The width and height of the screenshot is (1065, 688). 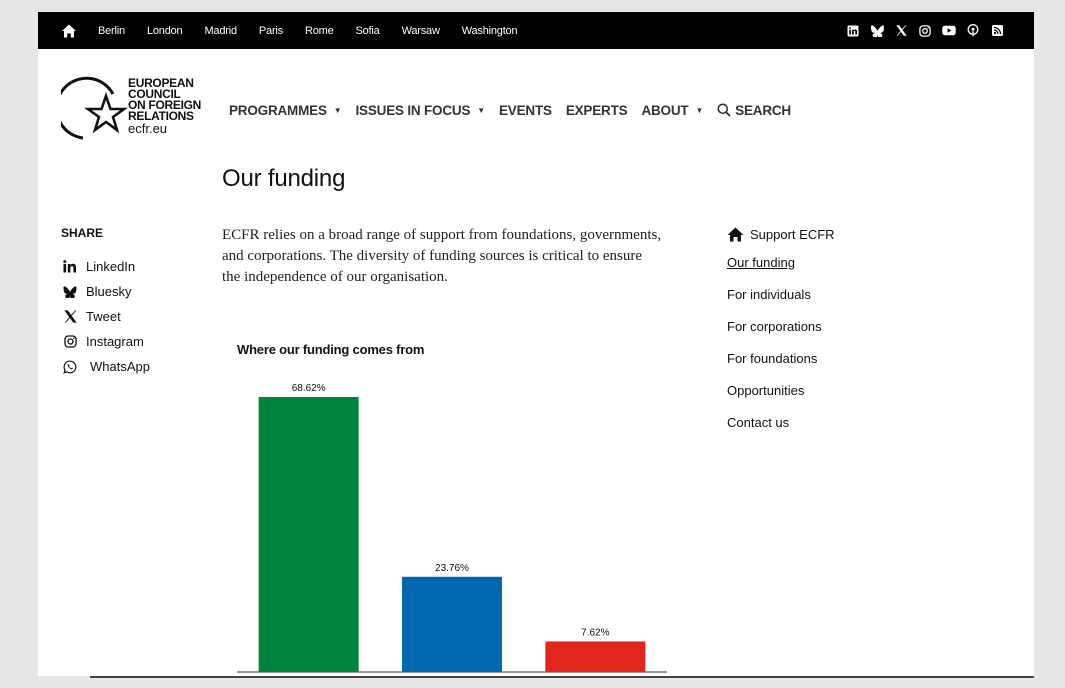 I want to click on sidenav-support-label: Support ECFR, so click(x=792, y=234).